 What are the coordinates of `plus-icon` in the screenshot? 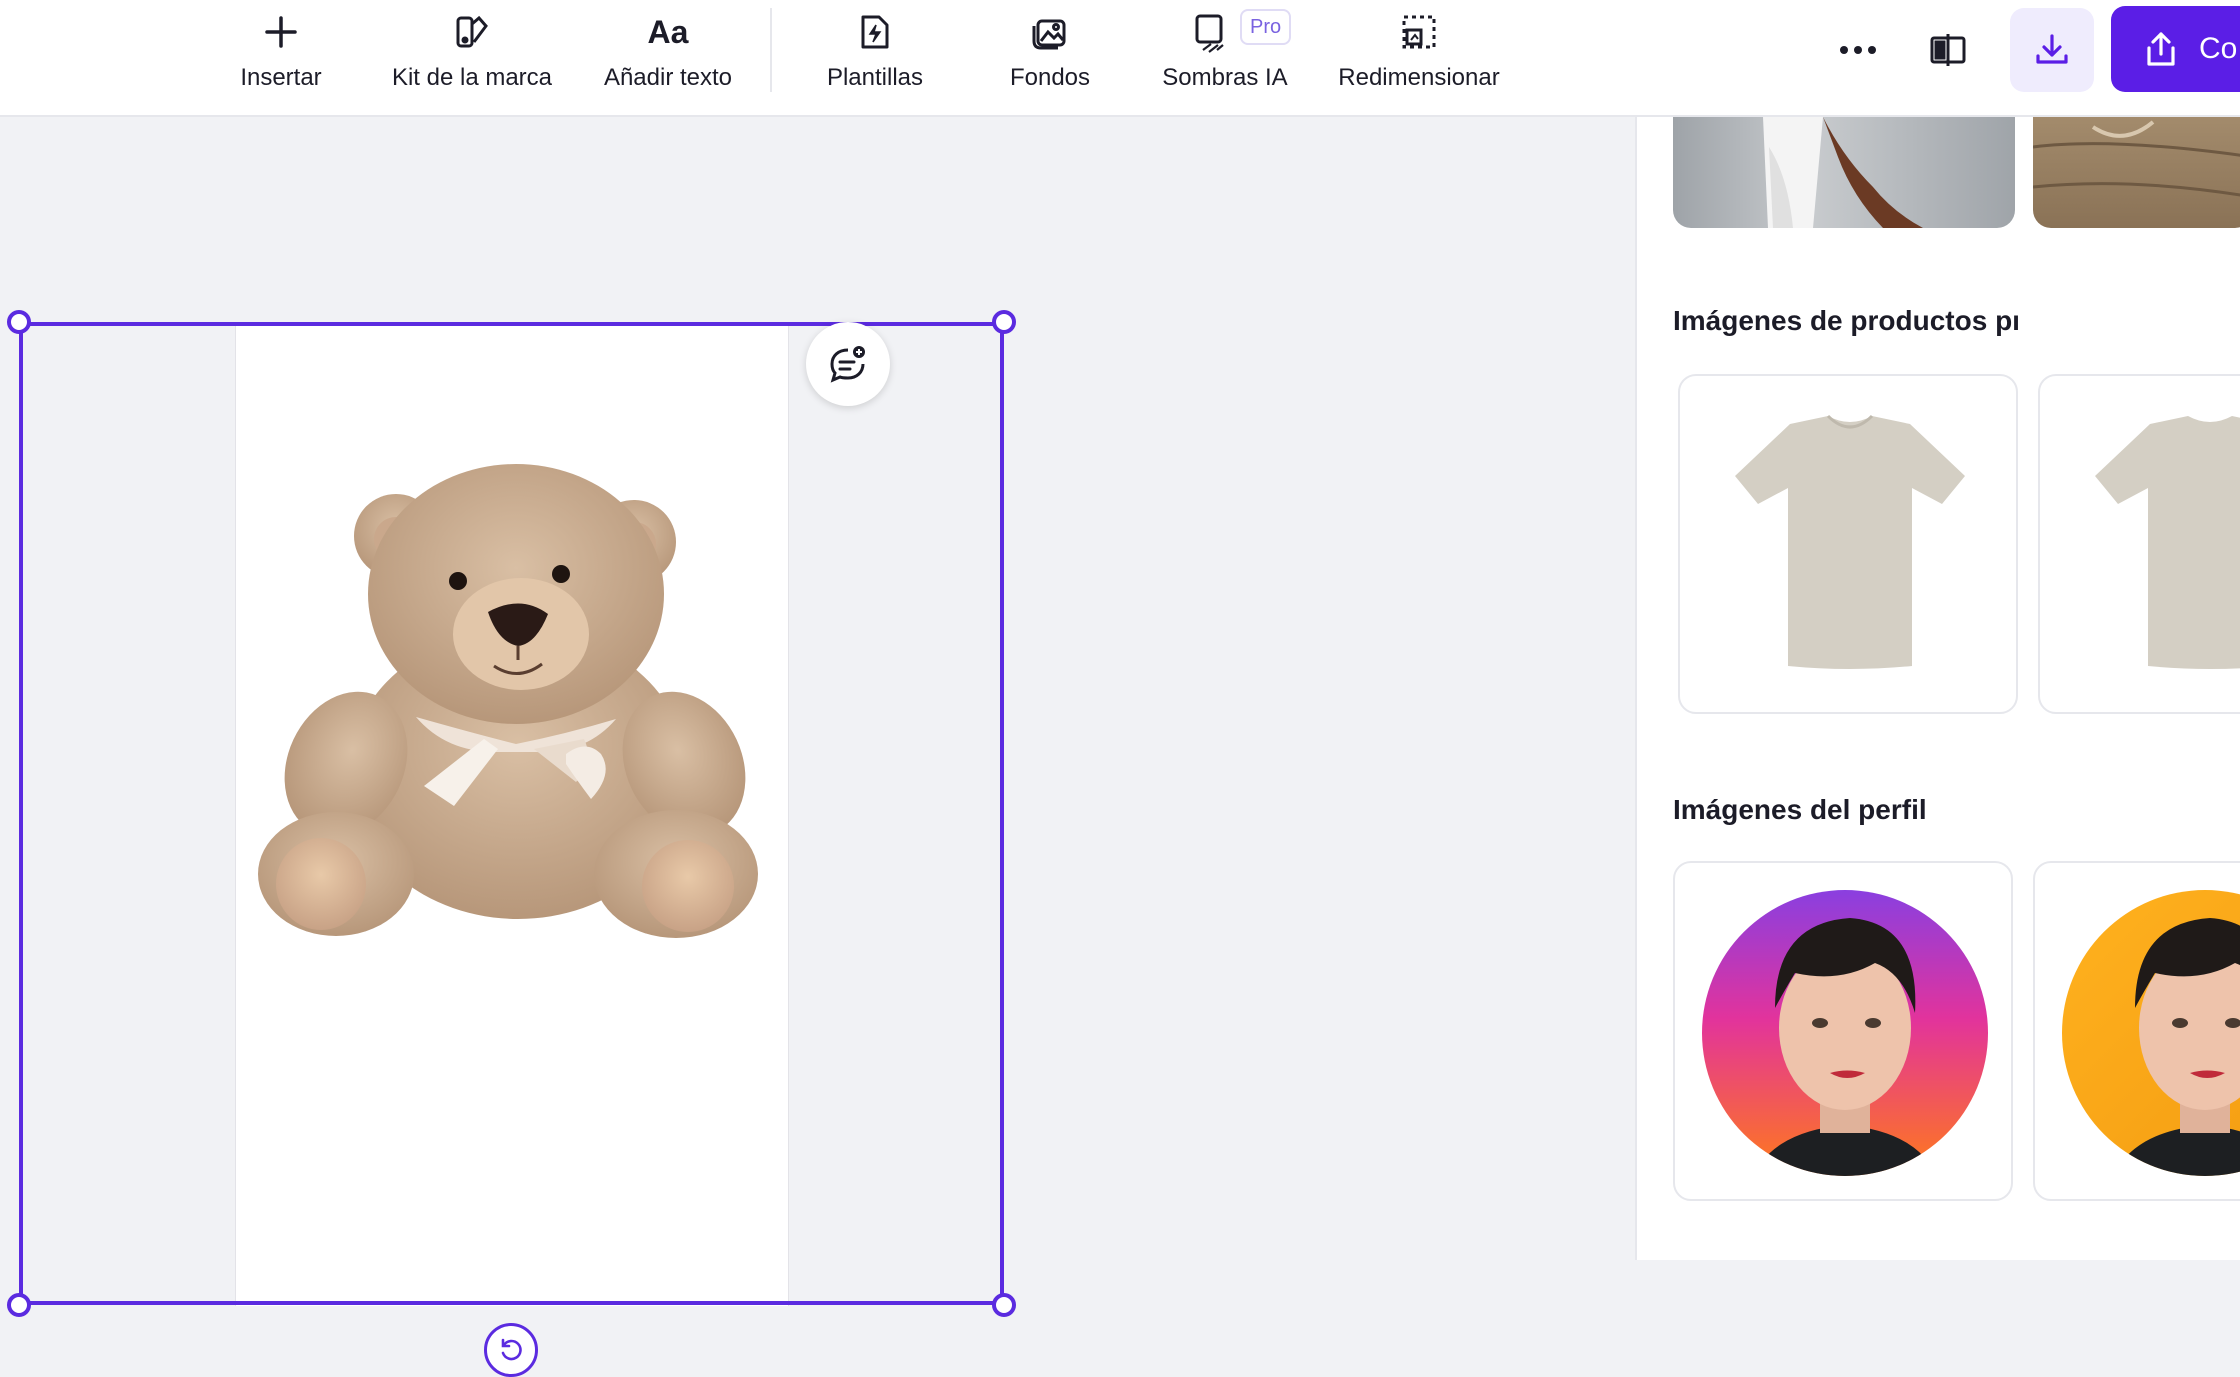 It's located at (281, 32).